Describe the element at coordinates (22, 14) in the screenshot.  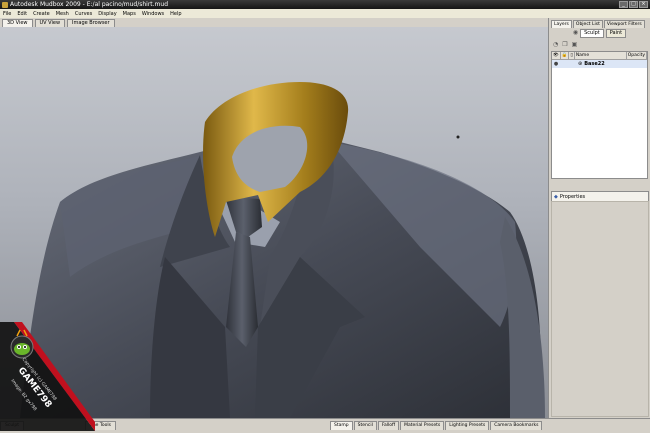
I see `menu-edit: Edit` at that location.